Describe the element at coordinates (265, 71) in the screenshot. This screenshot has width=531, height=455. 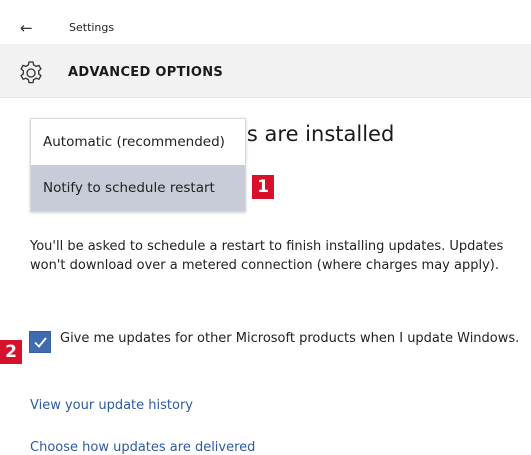
I see `page-header: ADVANCED OPTIONS` at that location.